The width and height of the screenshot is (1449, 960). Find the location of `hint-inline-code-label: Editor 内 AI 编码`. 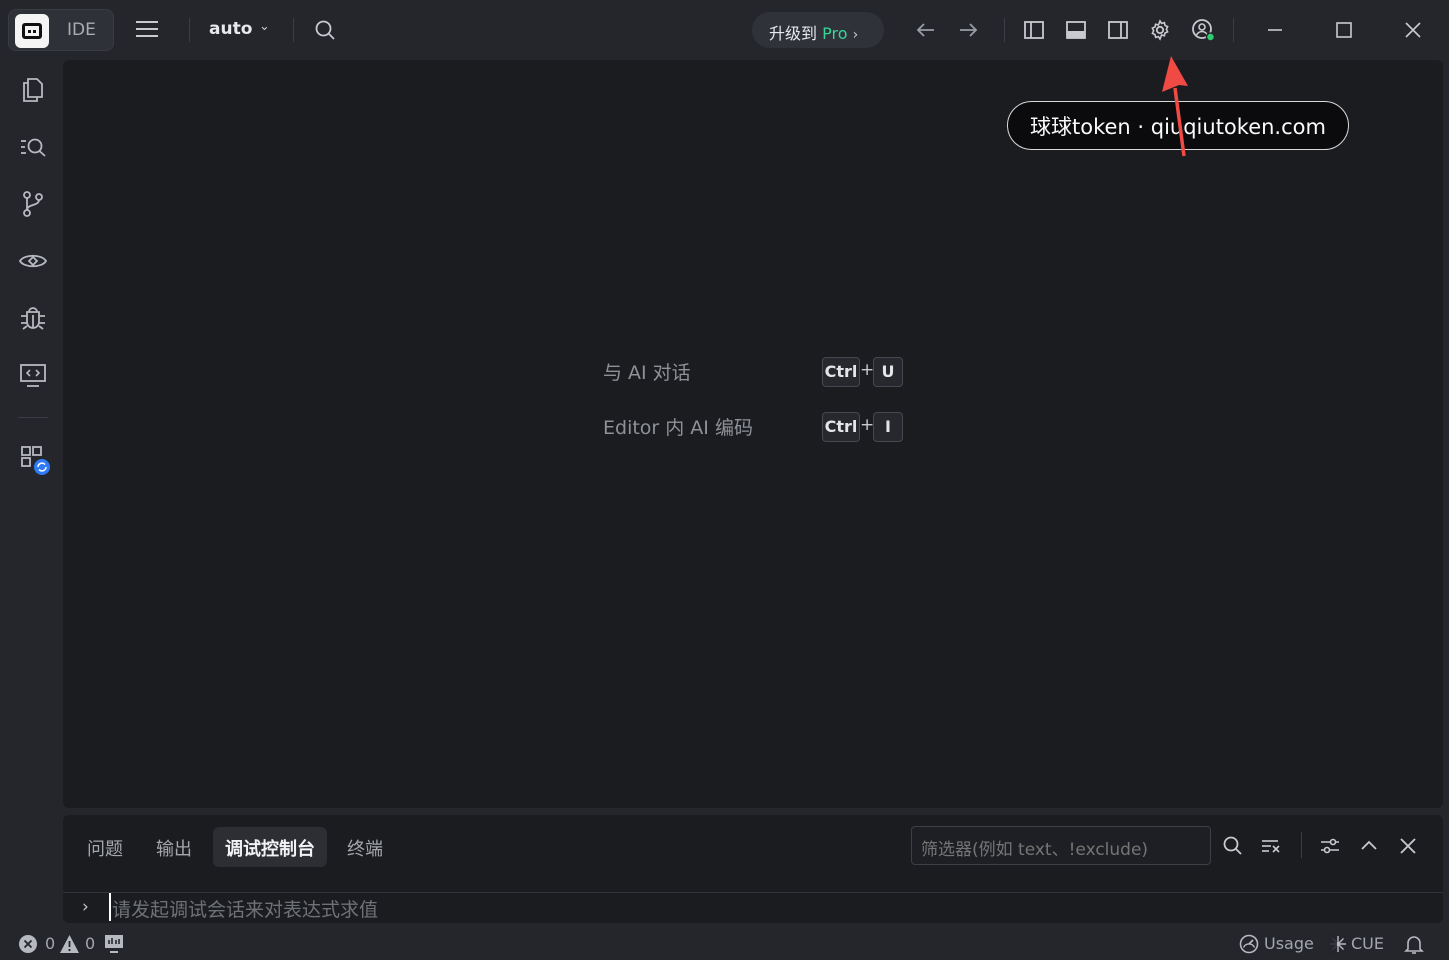

hint-inline-code-label: Editor 内 AI 编码 is located at coordinates (678, 428).